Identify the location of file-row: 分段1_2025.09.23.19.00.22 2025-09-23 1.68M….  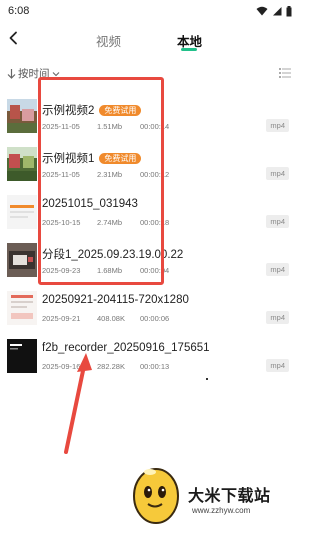
(150, 260).